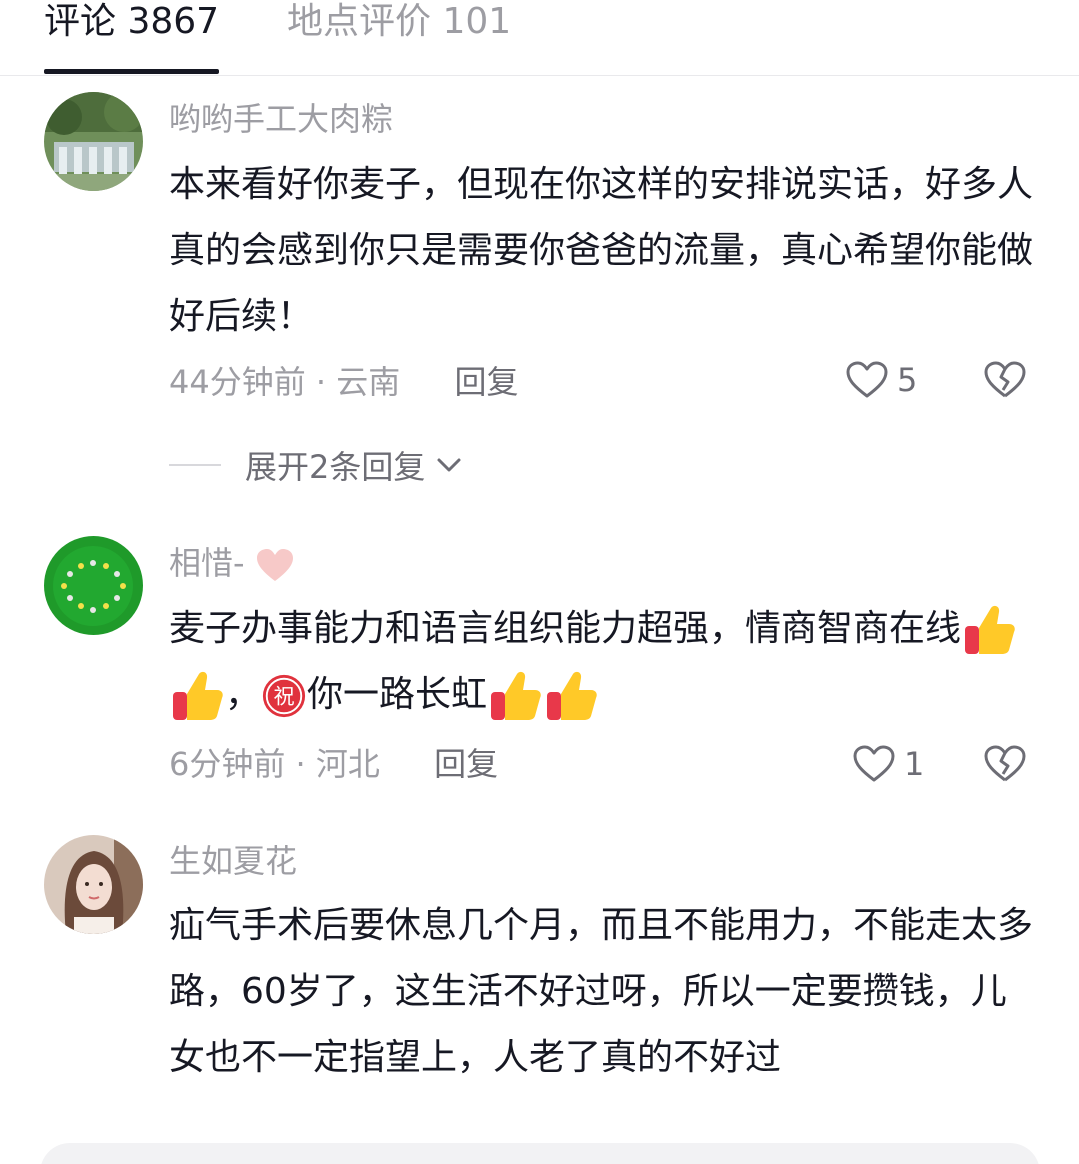 This screenshot has width=1079, height=1164. I want to click on comment-input-bar, so click(540, 1153).